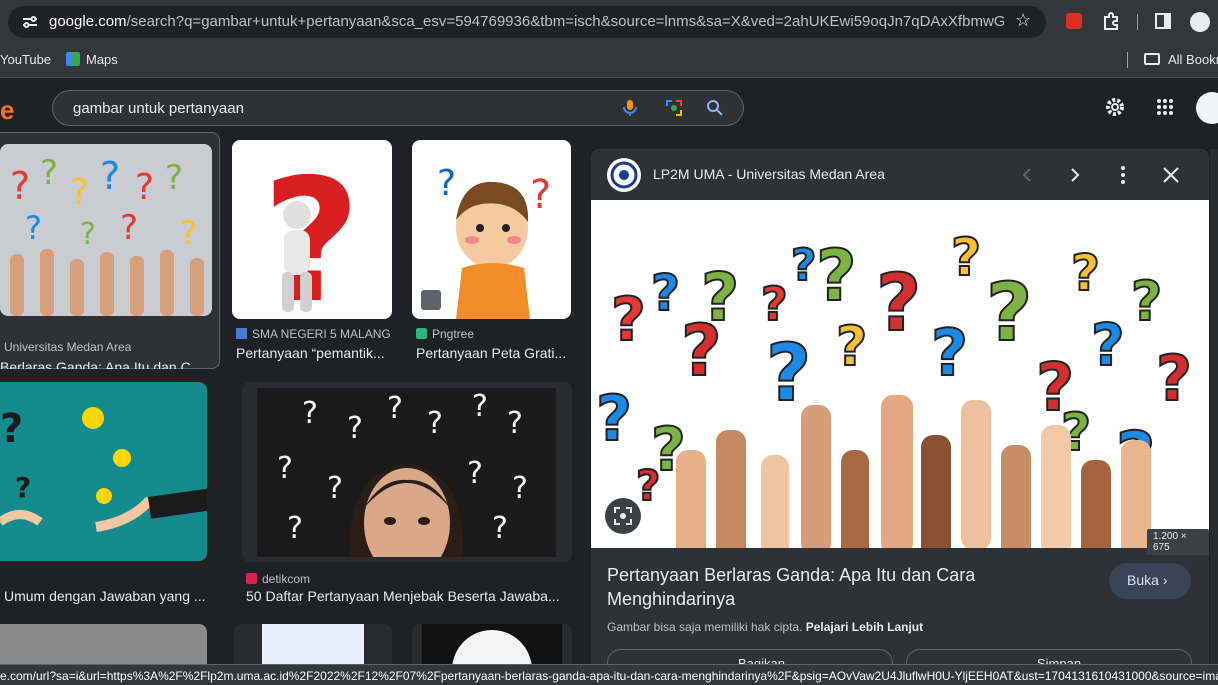  I want to click on extensions-puzzle-icon, so click(1111, 21).